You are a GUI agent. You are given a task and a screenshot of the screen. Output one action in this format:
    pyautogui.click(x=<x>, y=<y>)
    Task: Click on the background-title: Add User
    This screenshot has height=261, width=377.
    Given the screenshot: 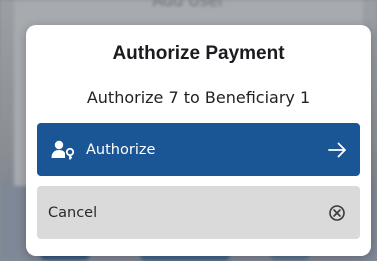 What is the action you would take?
    pyautogui.click(x=188, y=5)
    